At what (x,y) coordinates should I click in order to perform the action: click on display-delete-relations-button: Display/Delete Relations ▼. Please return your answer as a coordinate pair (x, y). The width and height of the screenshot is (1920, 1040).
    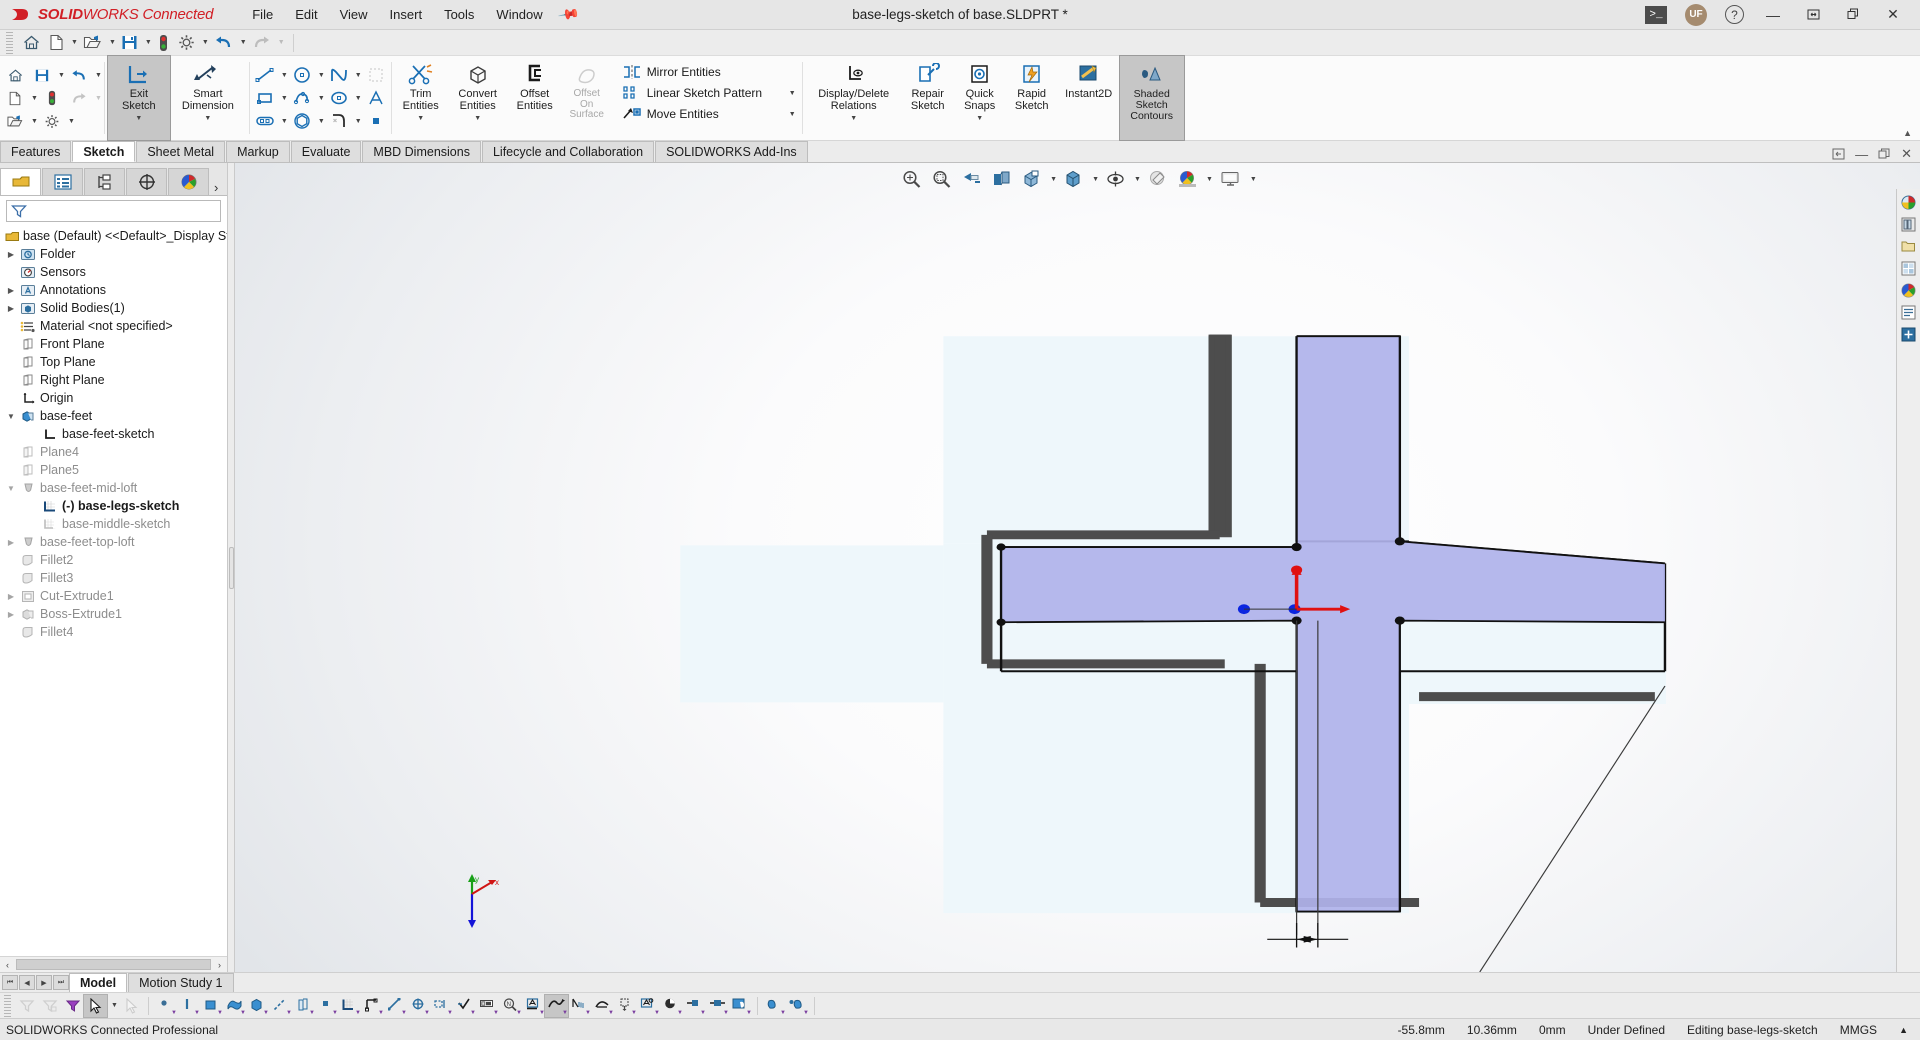
    Looking at the image, I should click on (854, 98).